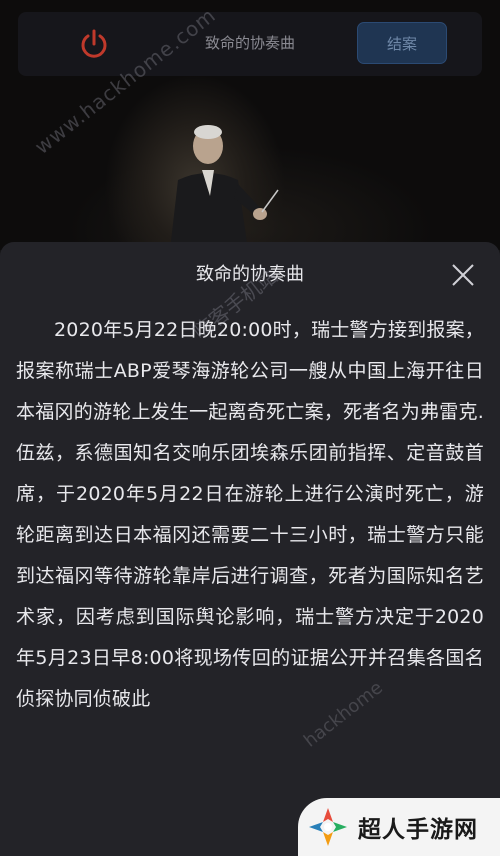 The image size is (500, 856). I want to click on site-logo: 超人手游网, so click(399, 827).